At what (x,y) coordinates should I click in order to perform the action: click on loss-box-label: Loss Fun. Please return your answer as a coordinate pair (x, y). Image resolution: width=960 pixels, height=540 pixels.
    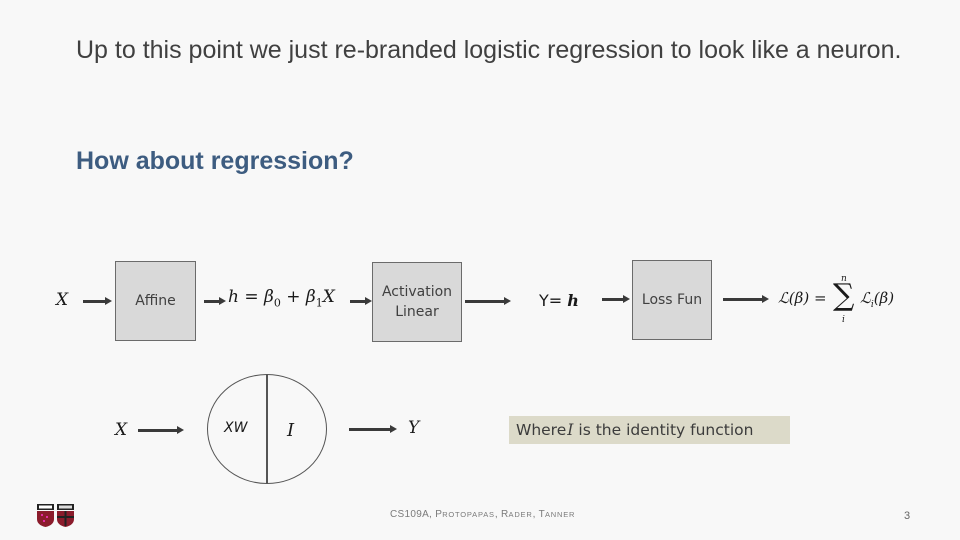
    Looking at the image, I should click on (672, 300).